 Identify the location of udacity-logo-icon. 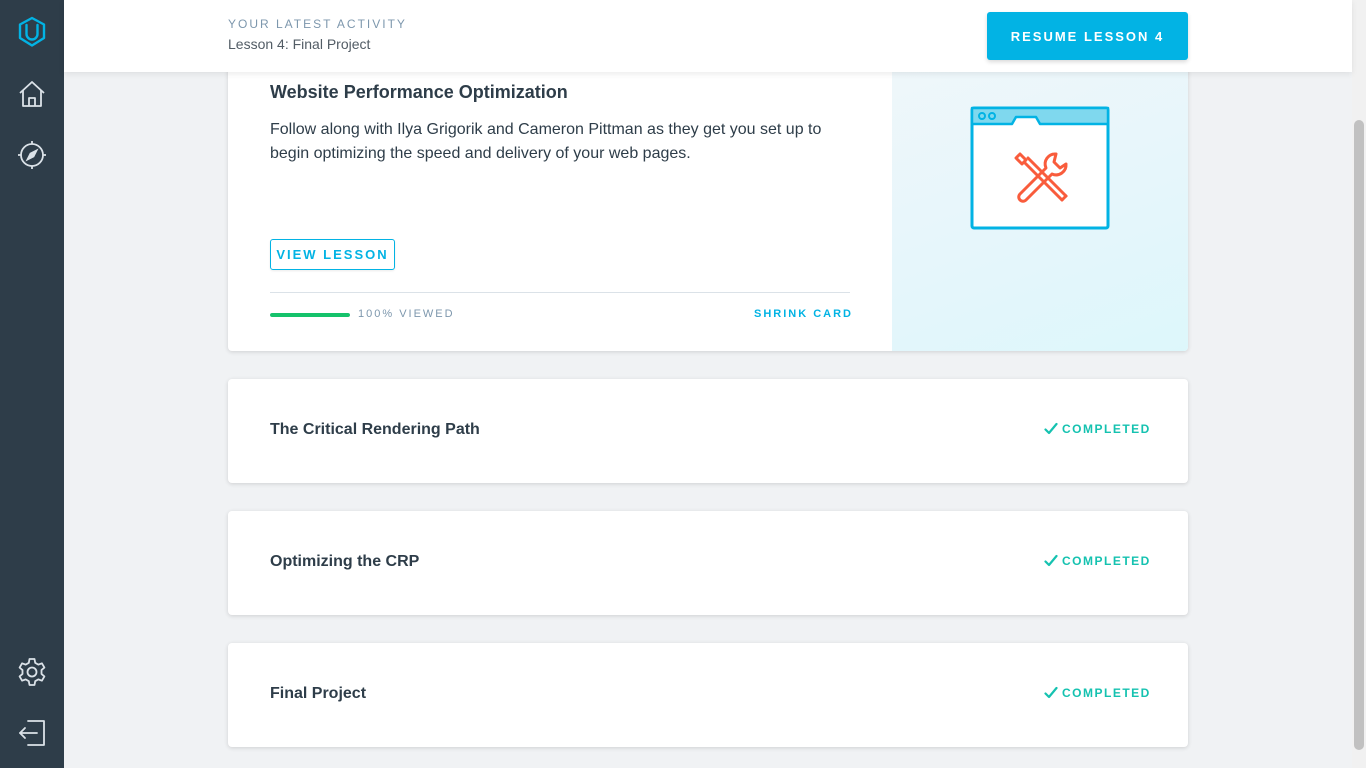
(32, 32).